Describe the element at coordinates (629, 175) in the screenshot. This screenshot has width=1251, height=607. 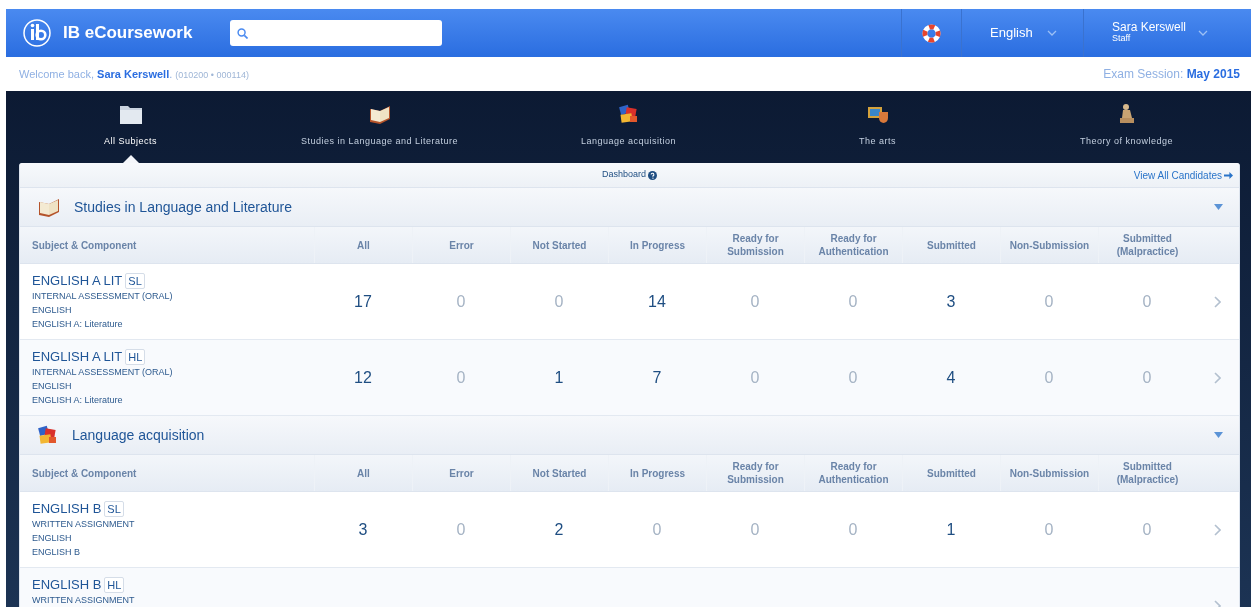
I see `dashboard-title: Dashboard` at that location.